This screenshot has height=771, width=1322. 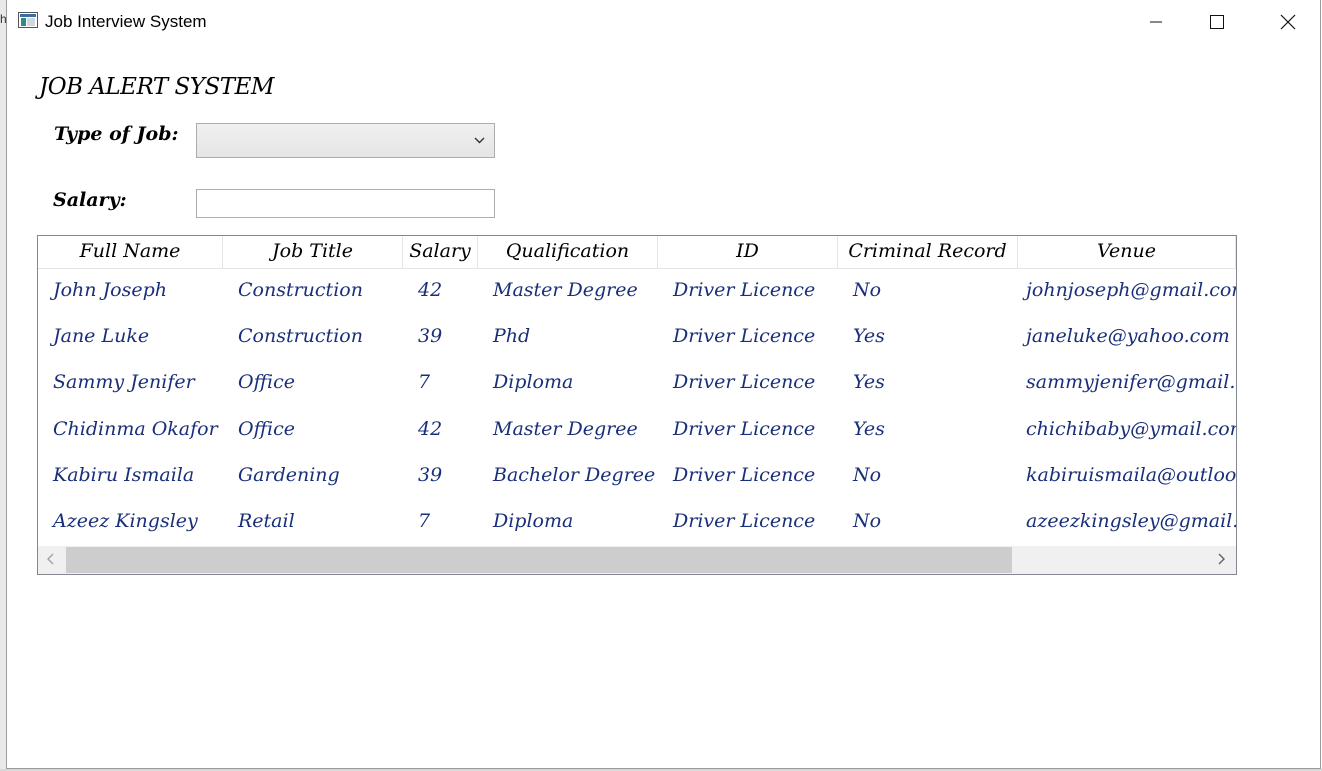 What do you see at coordinates (110, 290) in the screenshot?
I see `cell-full-name: John Joseph` at bounding box center [110, 290].